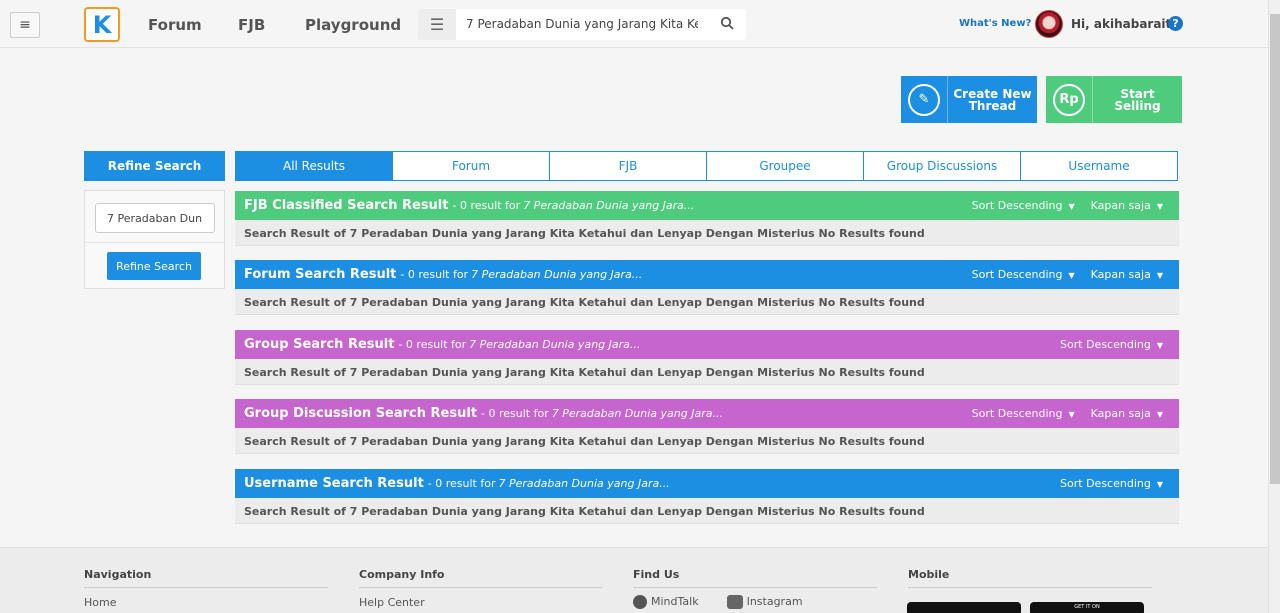 This screenshot has width=1280, height=613. Describe the element at coordinates (1175, 23) in the screenshot. I see `help-icon: ?` at that location.